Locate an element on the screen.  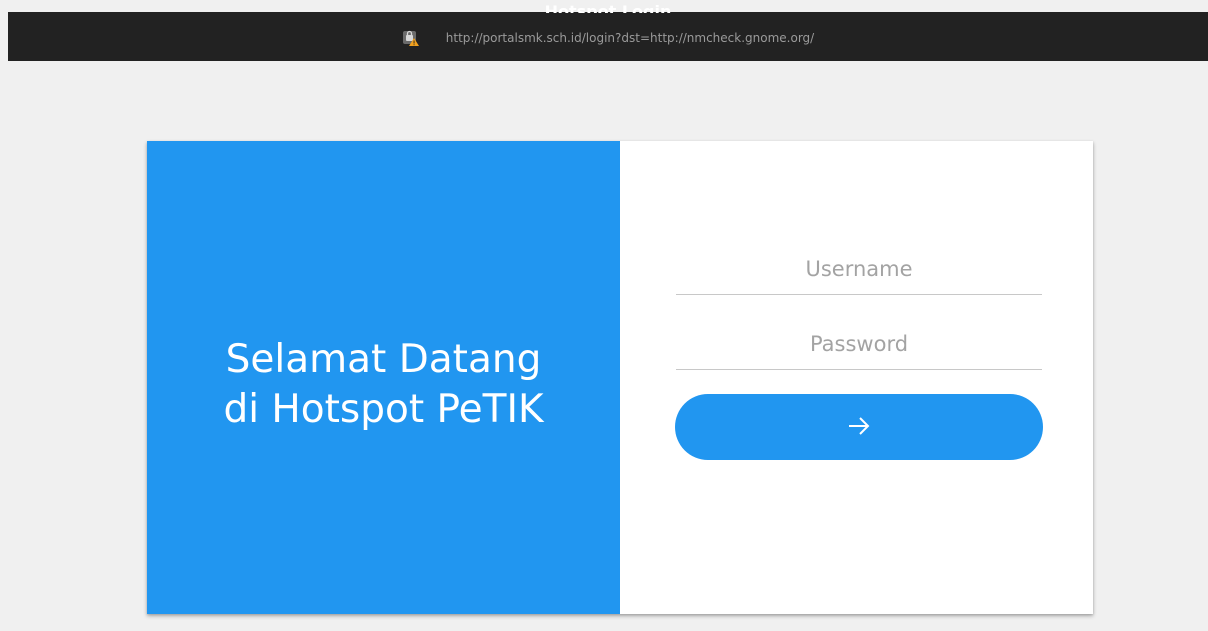
arrow-right-icon is located at coordinates (859, 427).